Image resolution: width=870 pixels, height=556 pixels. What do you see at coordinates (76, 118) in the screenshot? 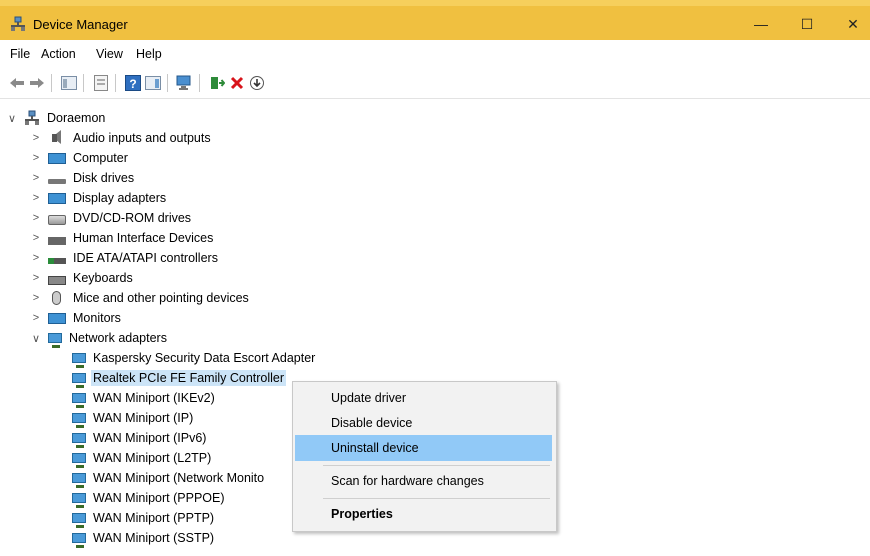
I see `tree-root-label: Doraemon` at bounding box center [76, 118].